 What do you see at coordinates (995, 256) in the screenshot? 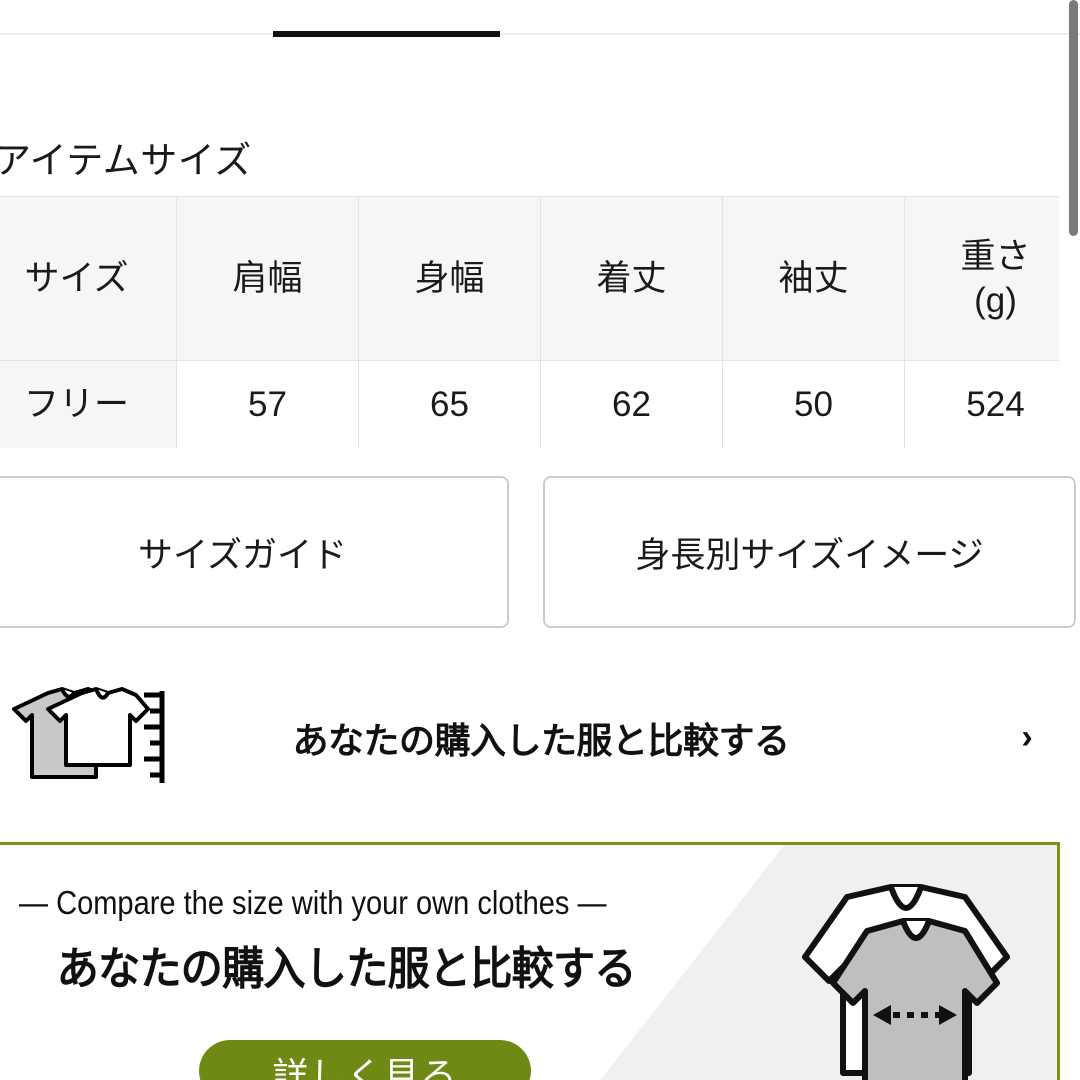
I see `table-header-weight-label: 重さ` at bounding box center [995, 256].